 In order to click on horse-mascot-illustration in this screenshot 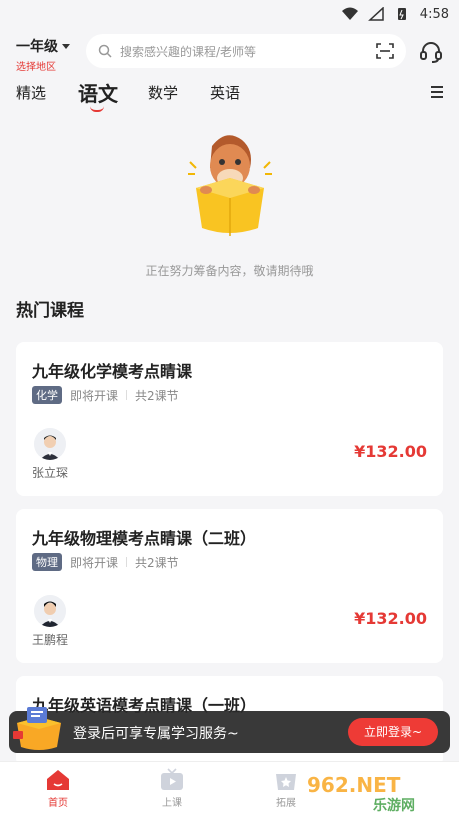, I will do `click(229, 185)`.